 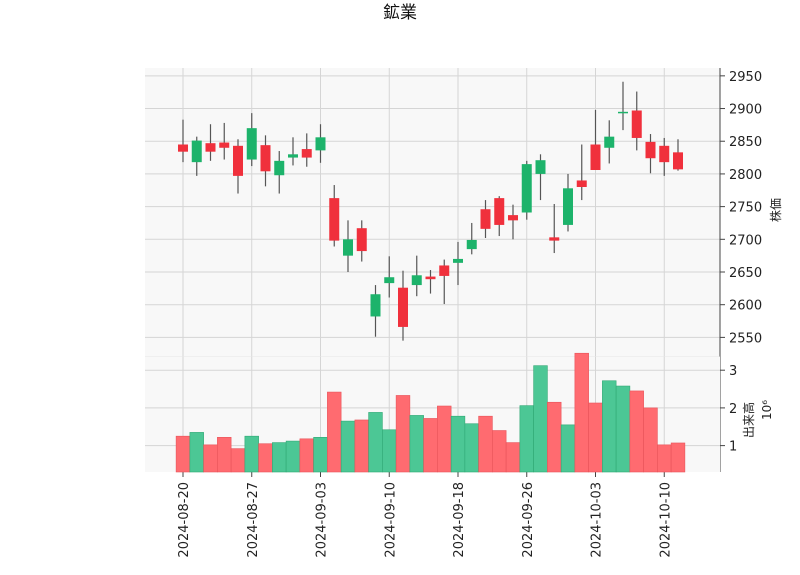 What do you see at coordinates (745, 142) in the screenshot?
I see `price-tick-label: 2850` at bounding box center [745, 142].